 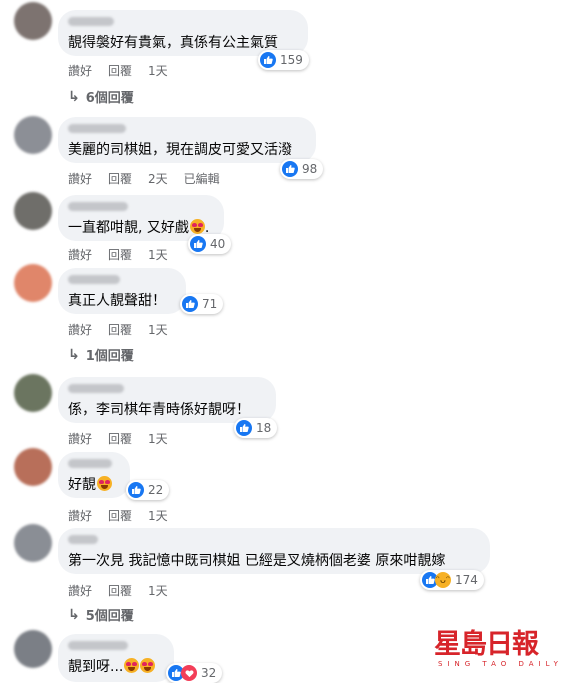 I want to click on reaction-count: 32, so click(x=209, y=673).